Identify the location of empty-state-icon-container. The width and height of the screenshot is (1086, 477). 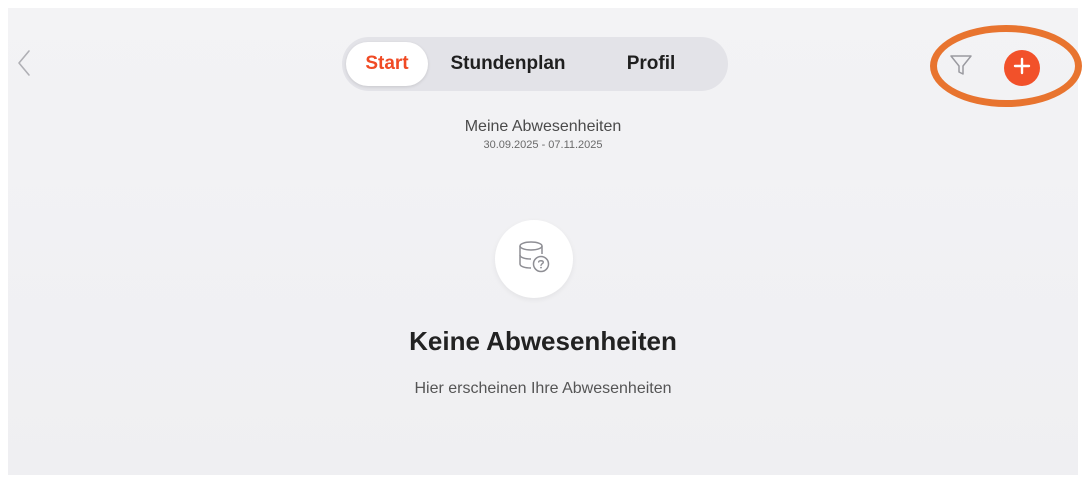
(534, 259).